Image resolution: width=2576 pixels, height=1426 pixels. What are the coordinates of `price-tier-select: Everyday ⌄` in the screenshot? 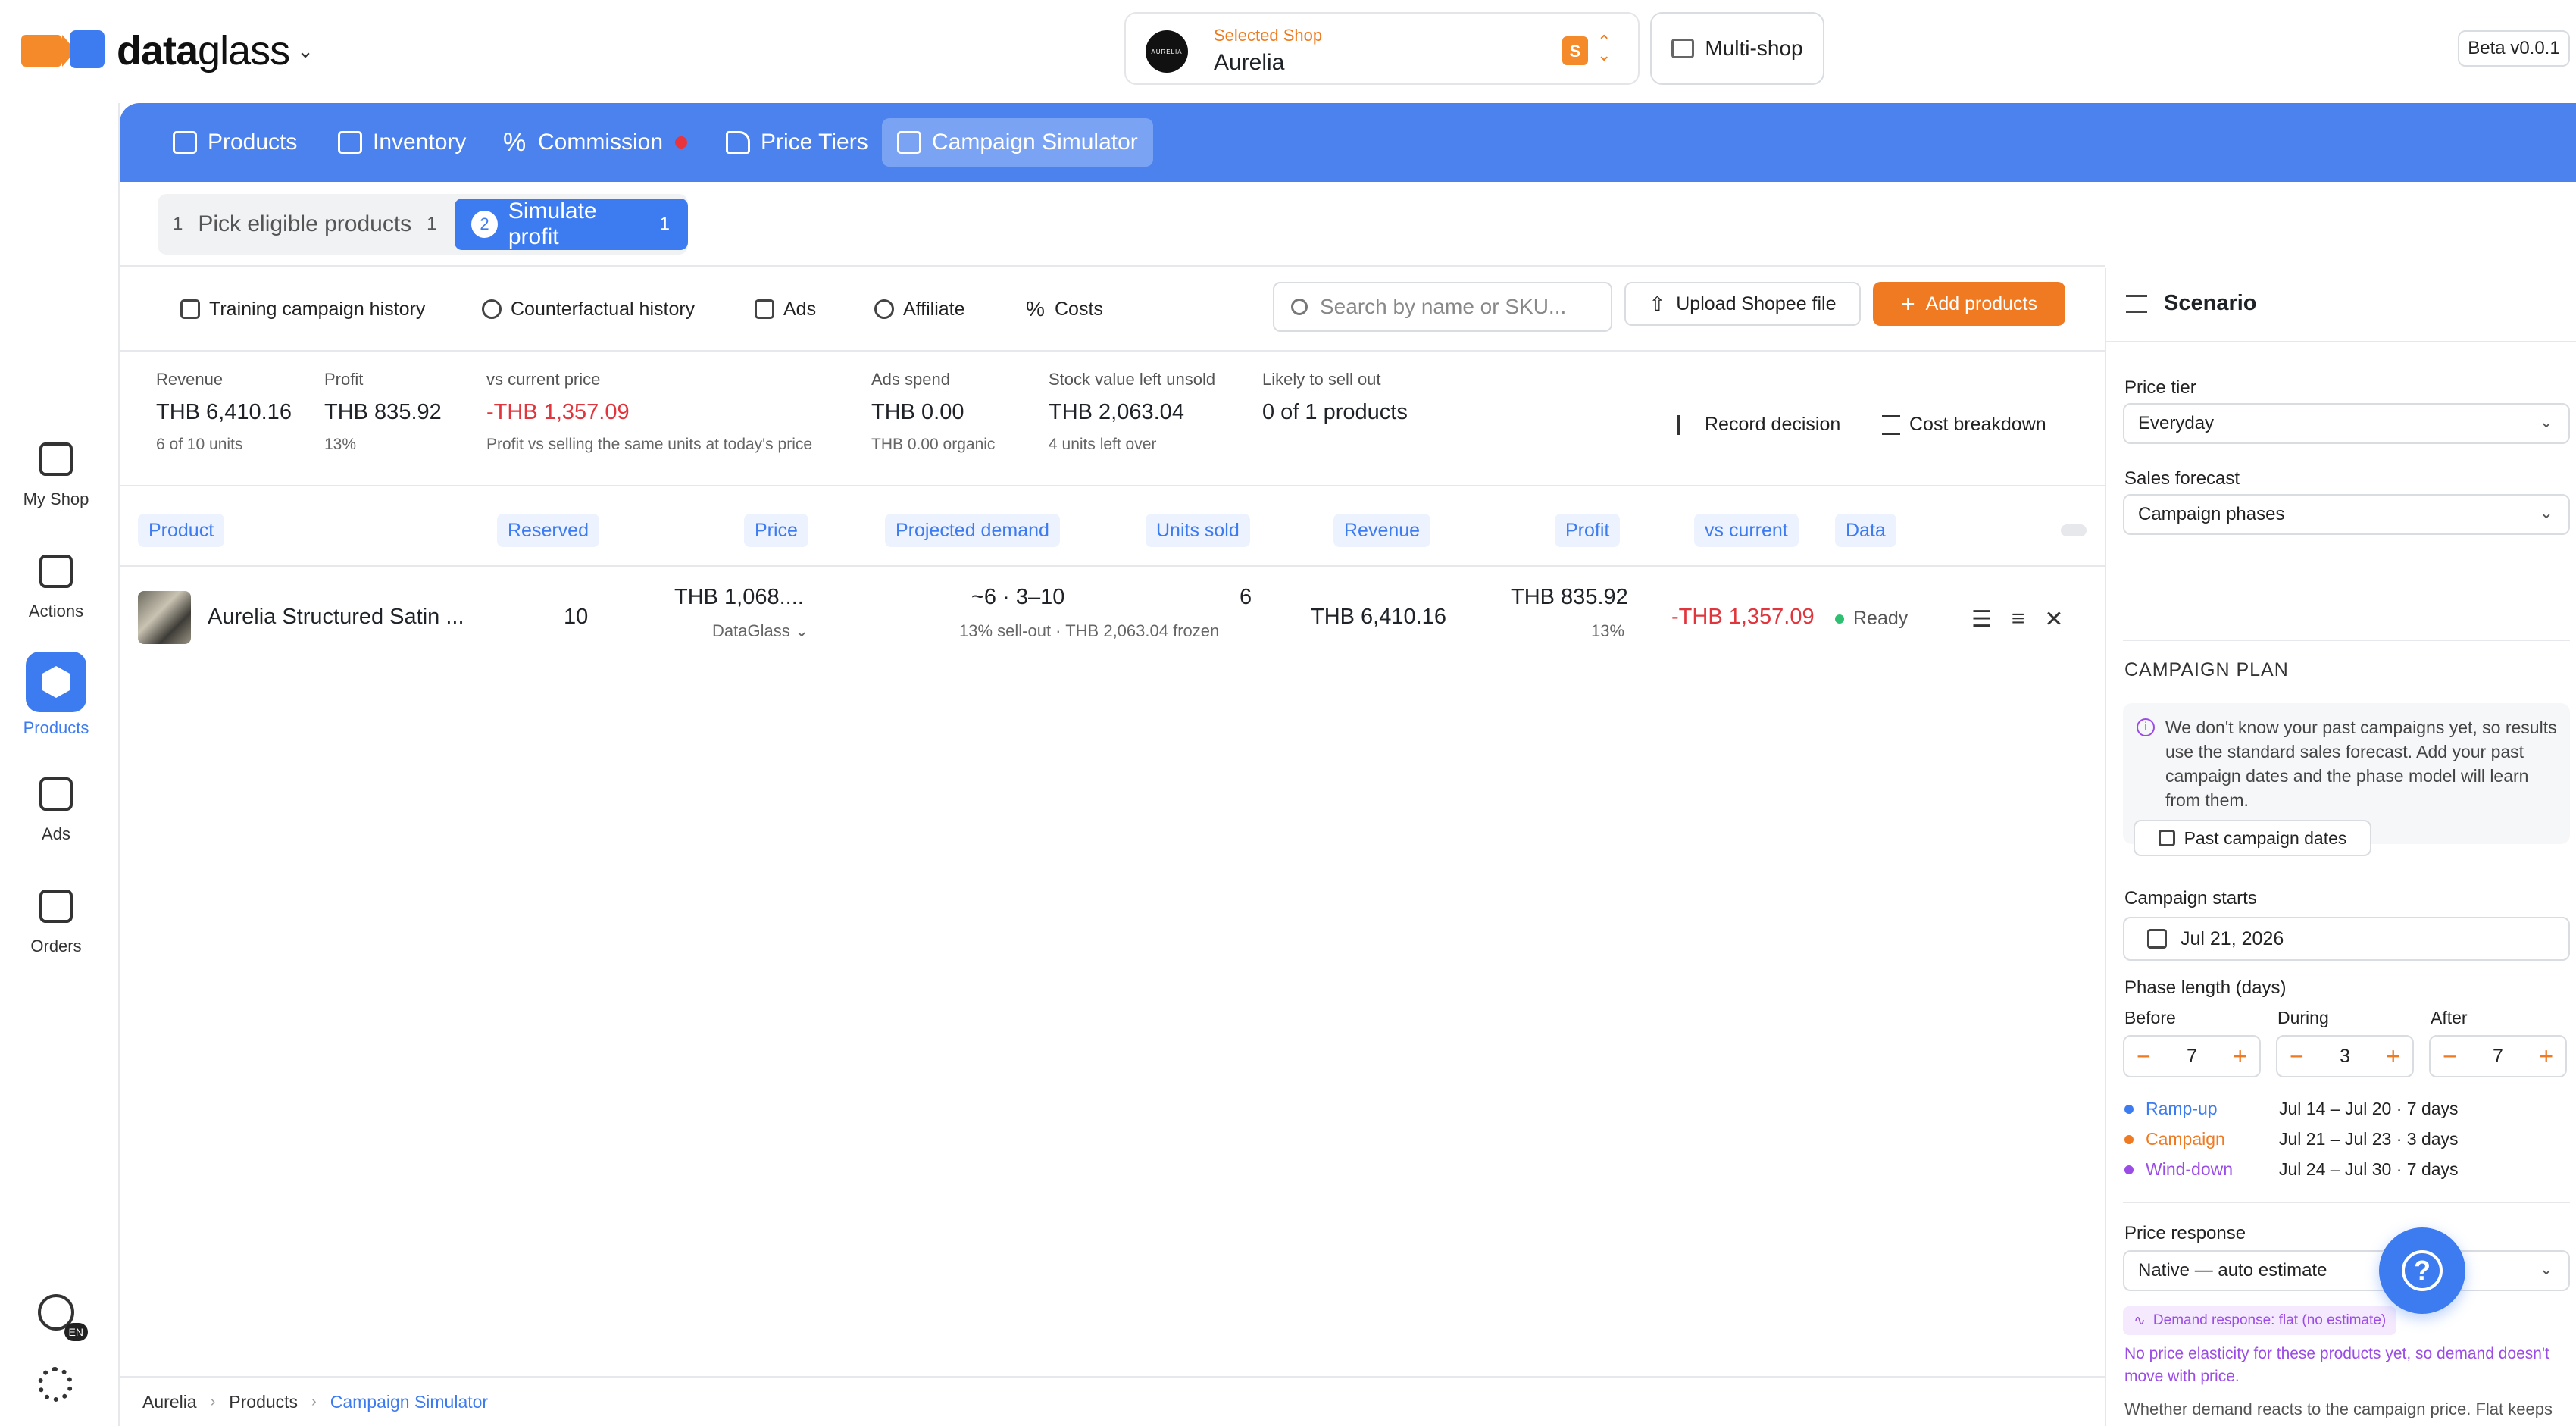 It's located at (2347, 424).